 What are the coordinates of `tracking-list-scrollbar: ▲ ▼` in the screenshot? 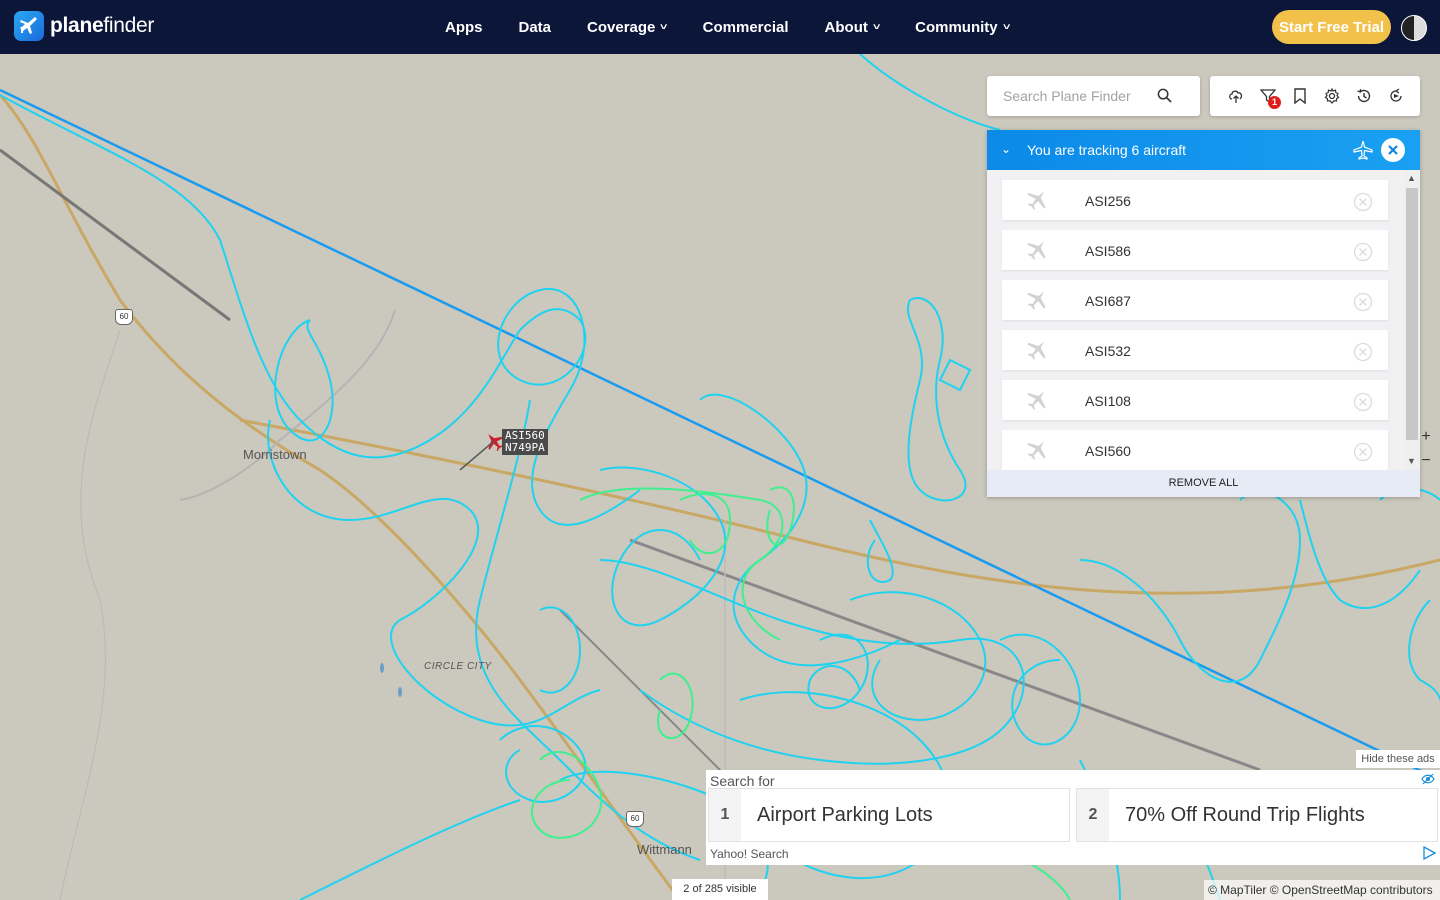 It's located at (1412, 320).